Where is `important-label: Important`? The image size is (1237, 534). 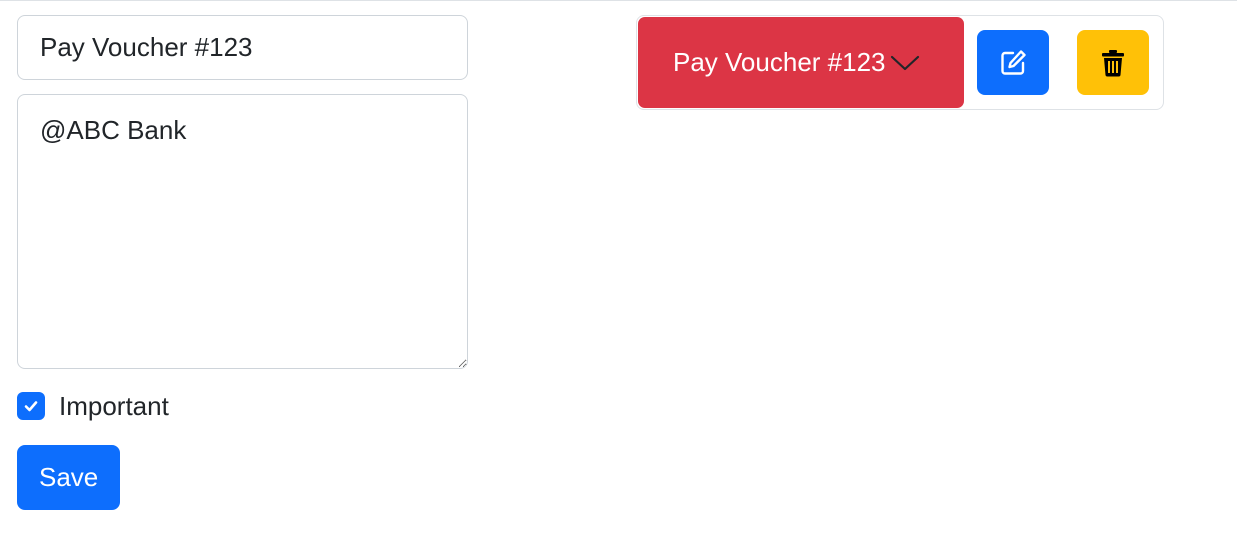
important-label: Important is located at coordinates (114, 405).